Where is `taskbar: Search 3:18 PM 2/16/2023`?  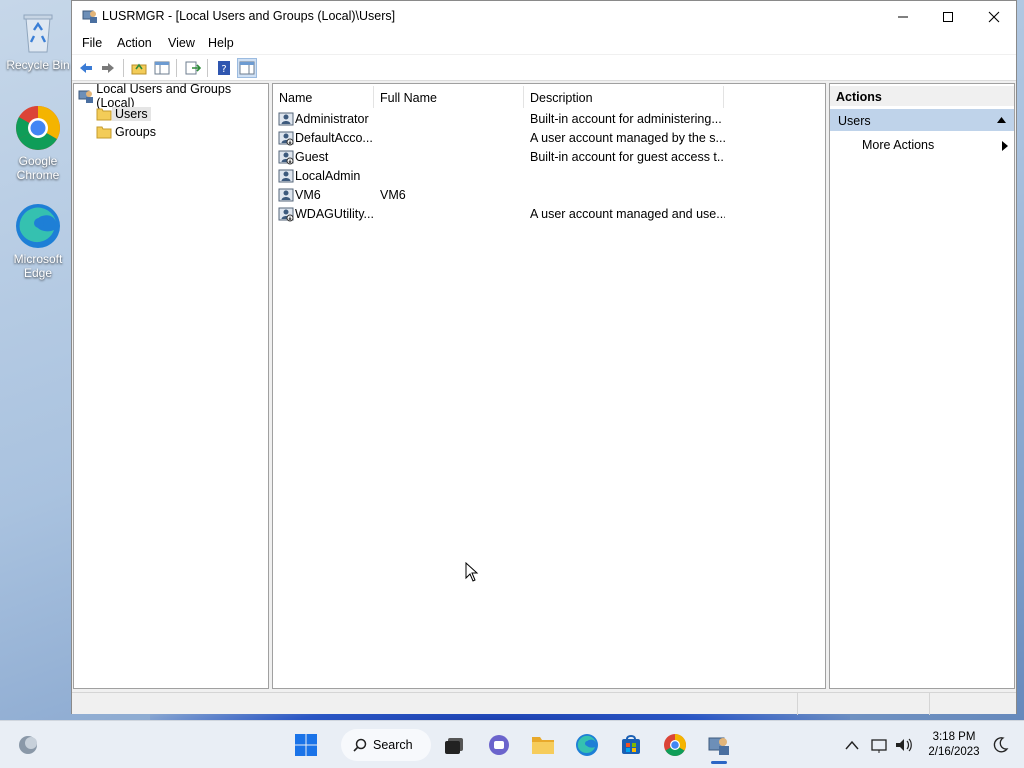 taskbar: Search 3:18 PM 2/16/2023 is located at coordinates (512, 744).